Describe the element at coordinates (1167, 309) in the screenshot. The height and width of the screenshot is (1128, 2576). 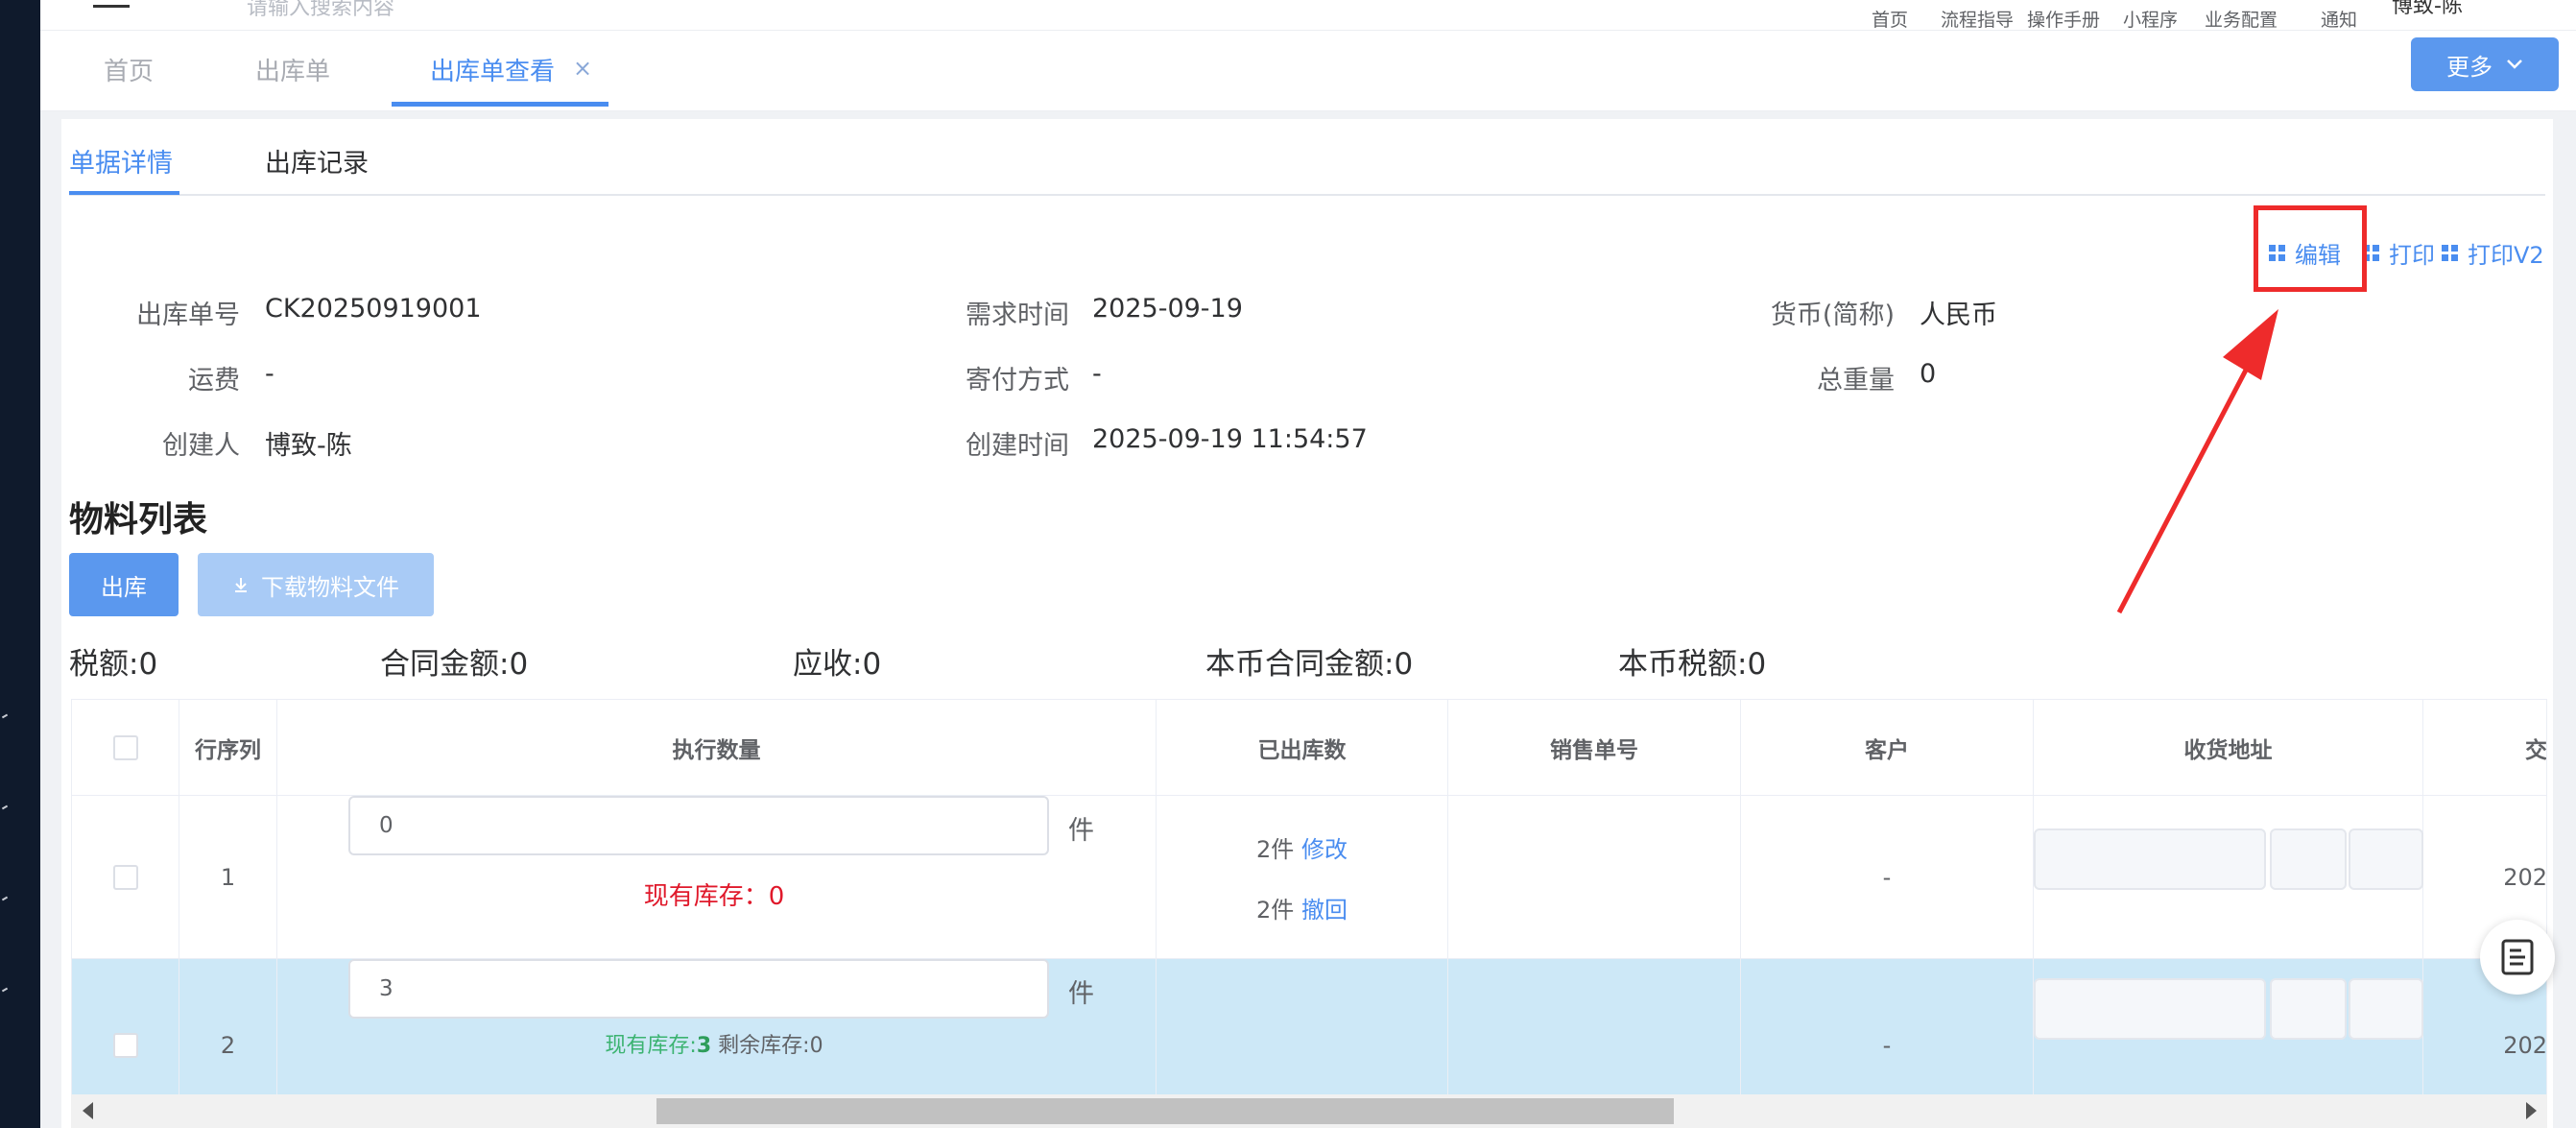
I see `demand-time-value: 2025-09-19` at that location.